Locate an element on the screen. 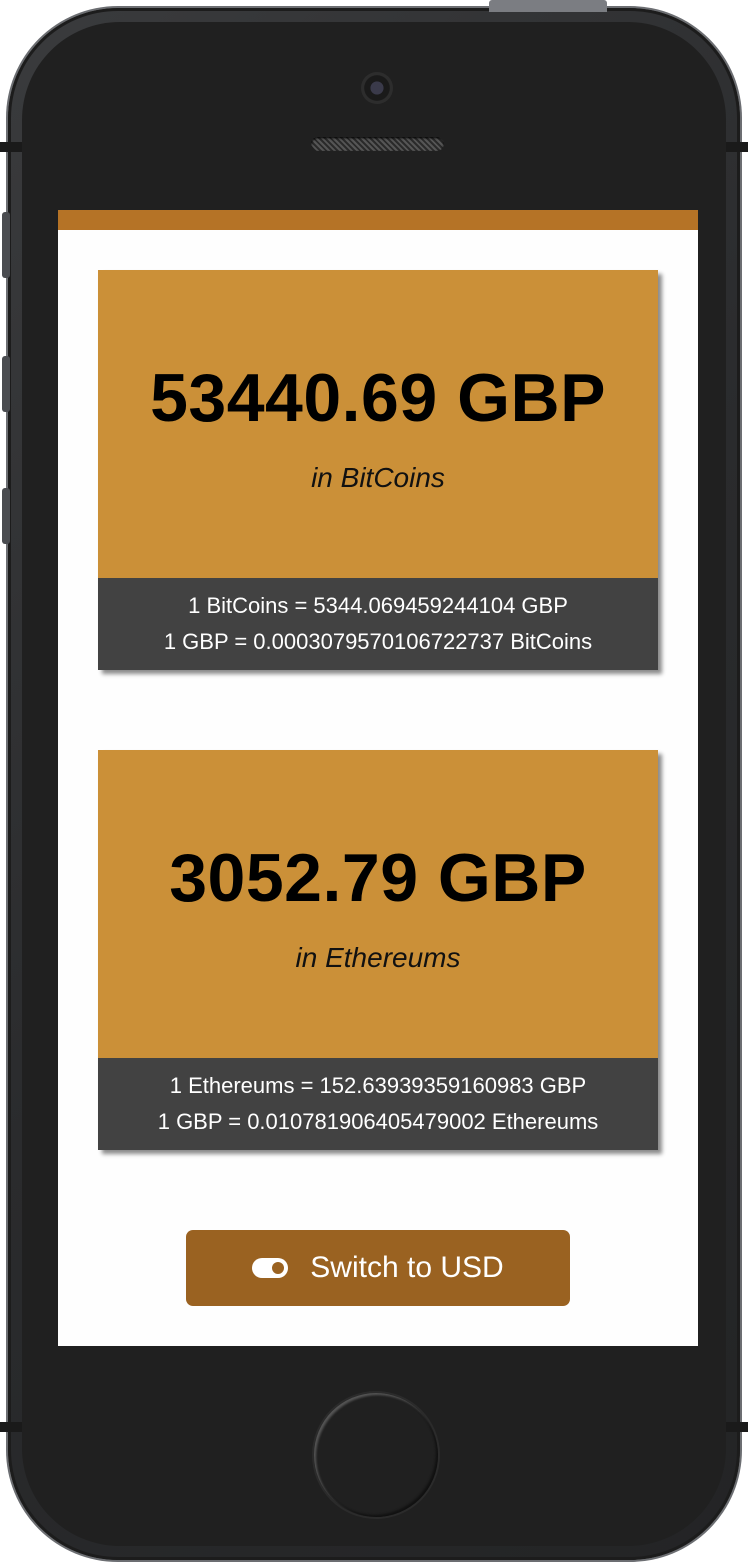 The image size is (748, 1568). card-main: 3052.79 GBP in Ethereums is located at coordinates (378, 904).